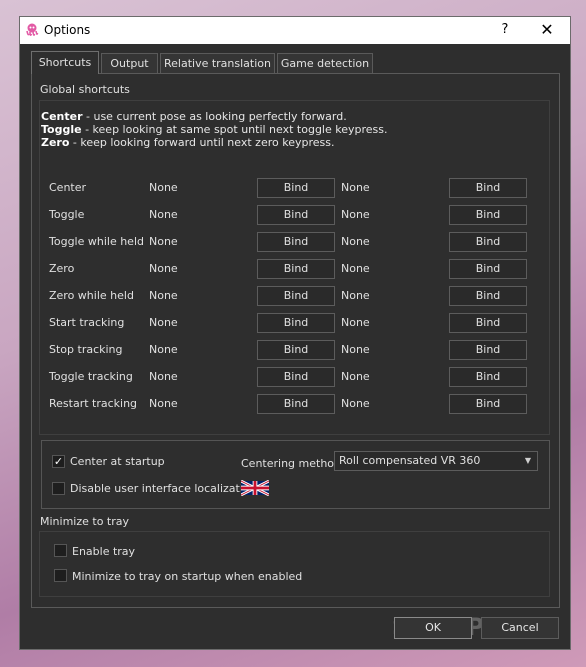 This screenshot has height=667, width=586. Describe the element at coordinates (163, 295) in the screenshot. I see `row-key1-zero-while-held: None` at that location.